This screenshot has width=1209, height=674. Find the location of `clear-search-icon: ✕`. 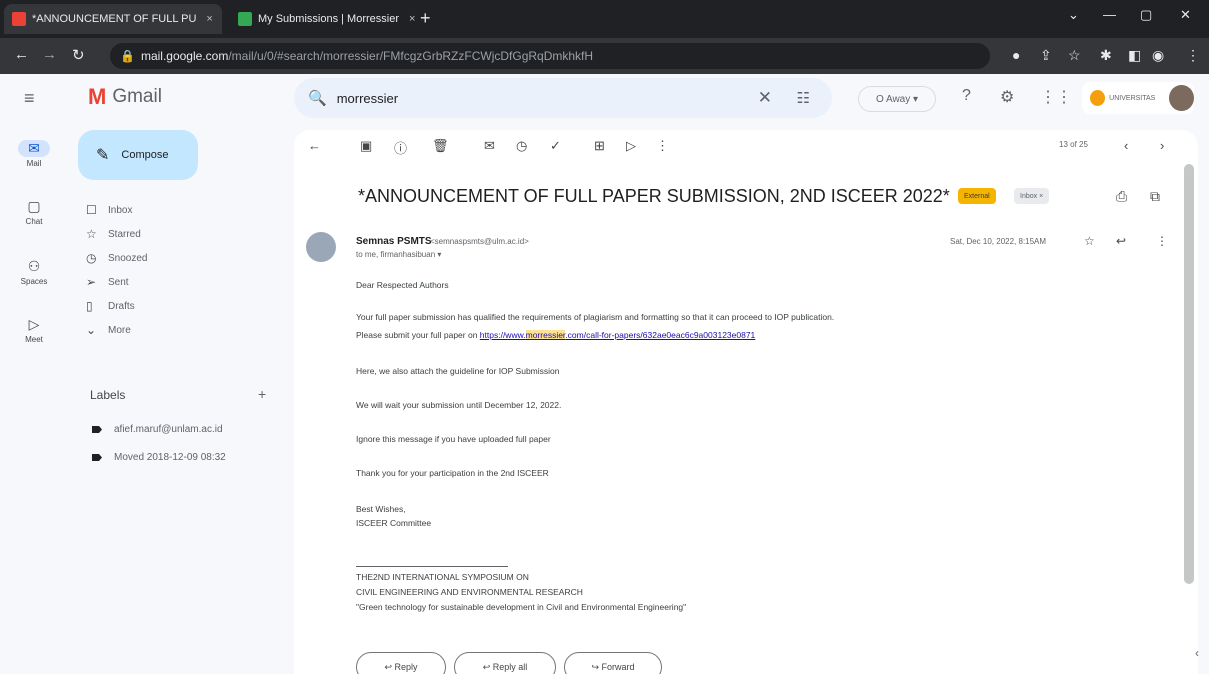

clear-search-icon: ✕ is located at coordinates (765, 98).